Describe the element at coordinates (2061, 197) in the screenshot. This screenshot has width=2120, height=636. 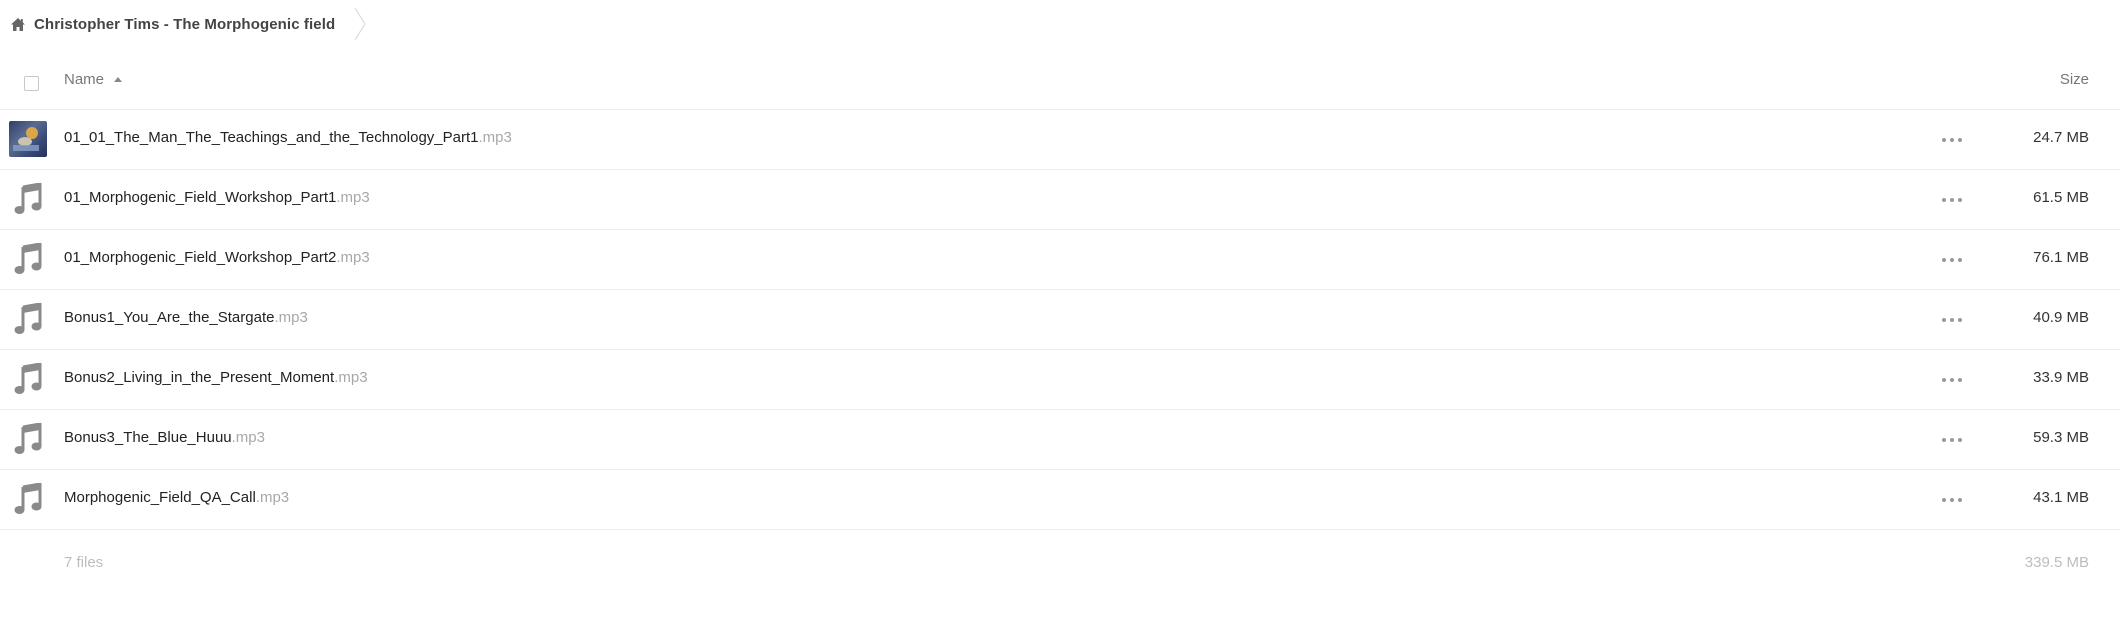
I see `file-size: 61.5 MB` at that location.